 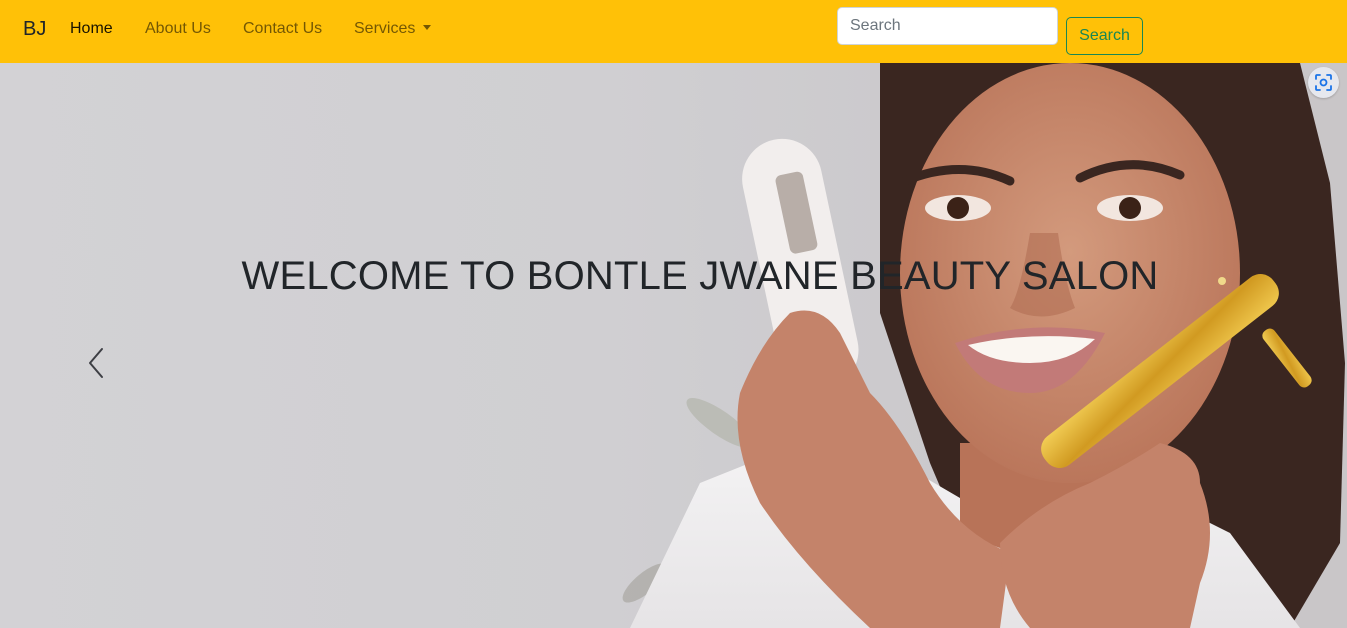 I want to click on nav-link-services-label: Services, so click(x=385, y=28).